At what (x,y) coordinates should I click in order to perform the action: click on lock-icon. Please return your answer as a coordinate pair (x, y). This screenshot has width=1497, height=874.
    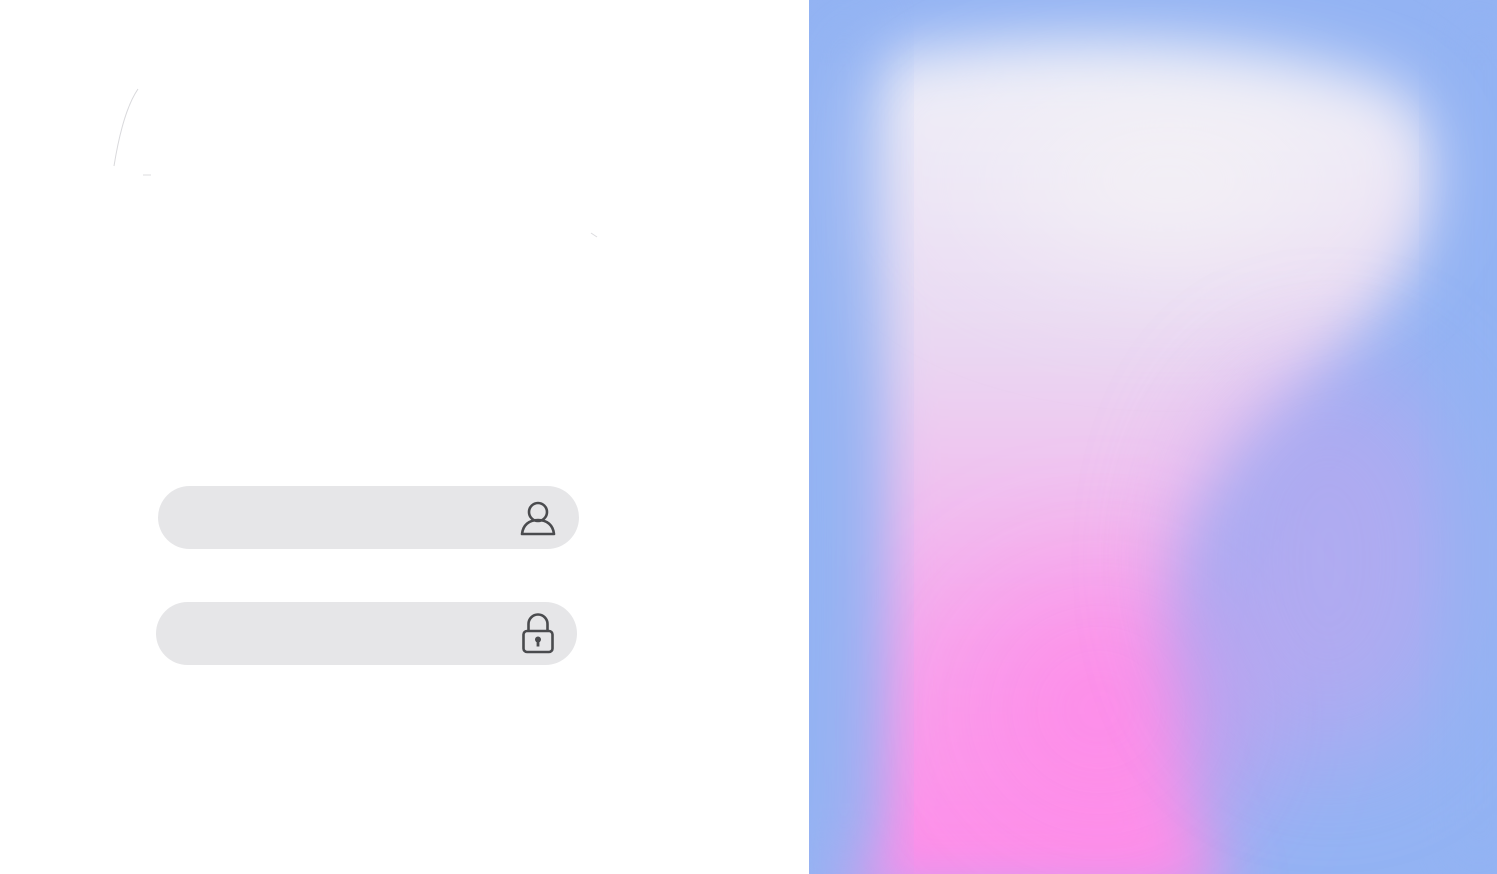
    Looking at the image, I should click on (538, 633).